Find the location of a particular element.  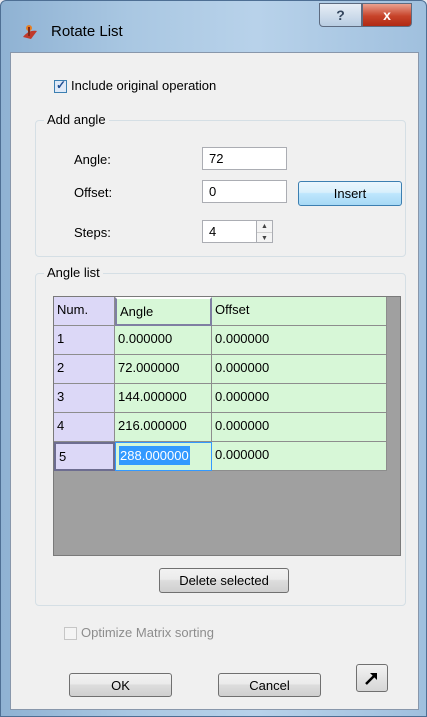

include-original-label: Include original operation is located at coordinates (143, 85).